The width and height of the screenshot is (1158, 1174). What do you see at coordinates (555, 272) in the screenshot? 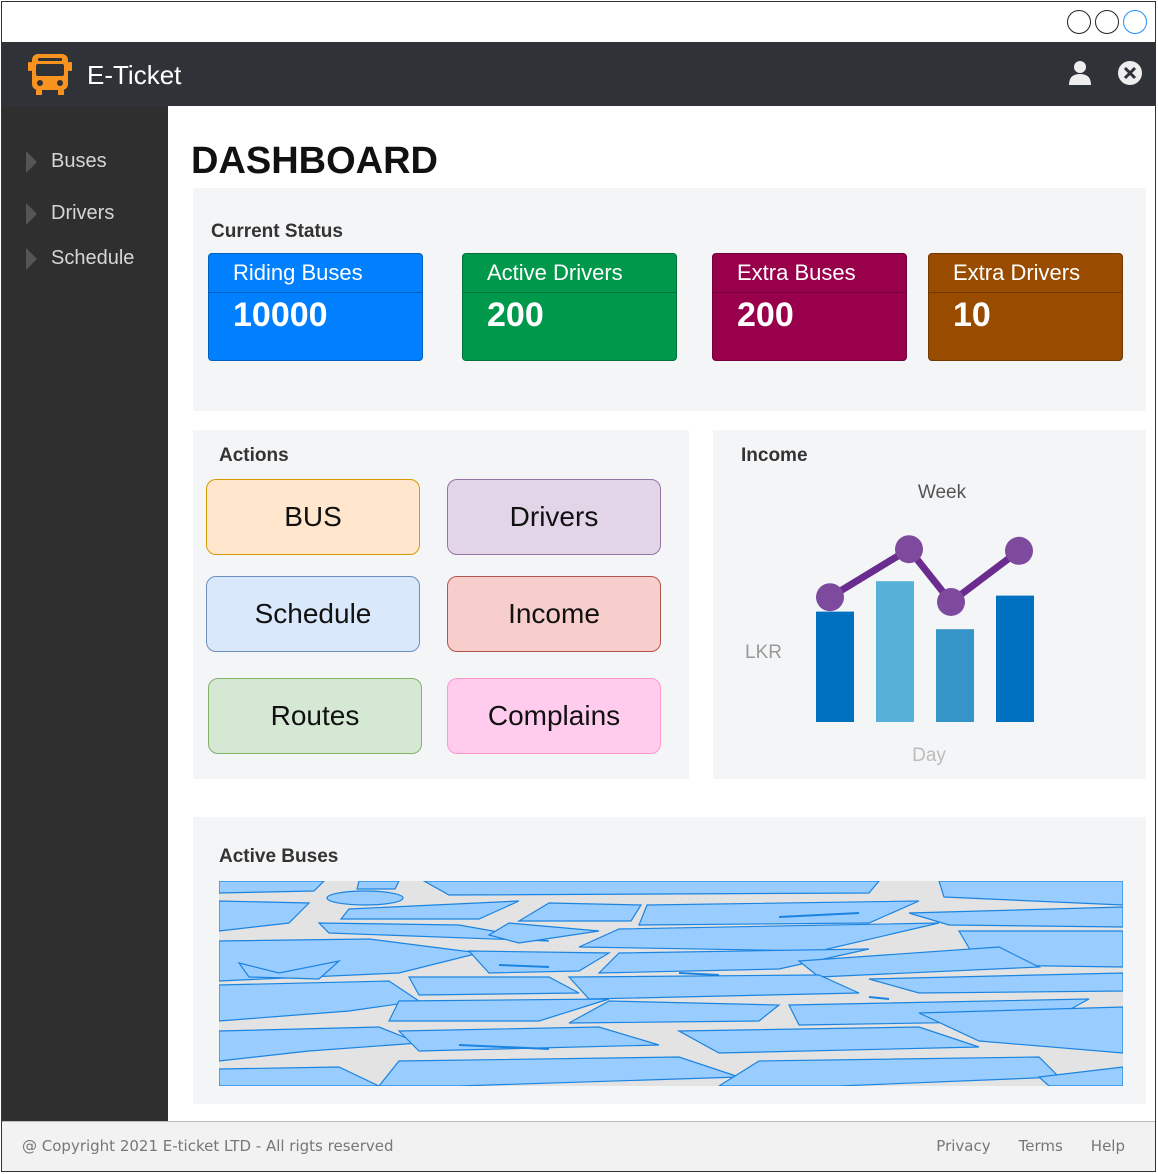
I see `stat-label: Active Drivers` at bounding box center [555, 272].